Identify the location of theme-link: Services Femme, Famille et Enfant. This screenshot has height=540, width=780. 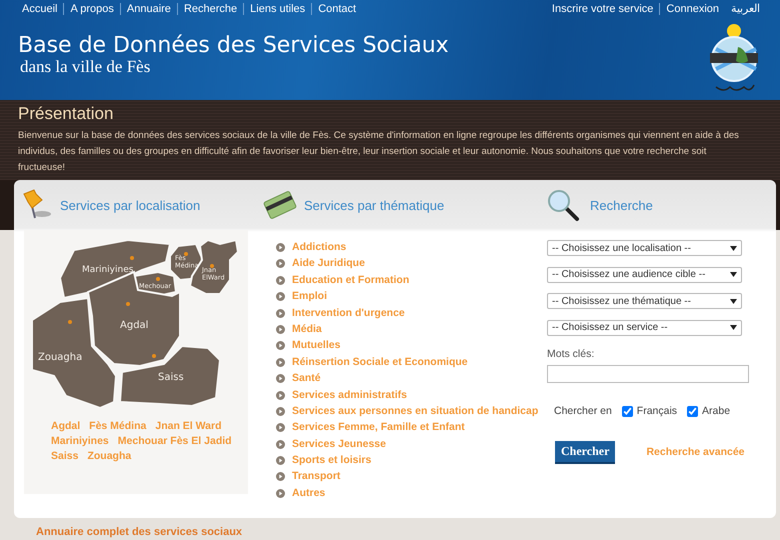
(378, 427).